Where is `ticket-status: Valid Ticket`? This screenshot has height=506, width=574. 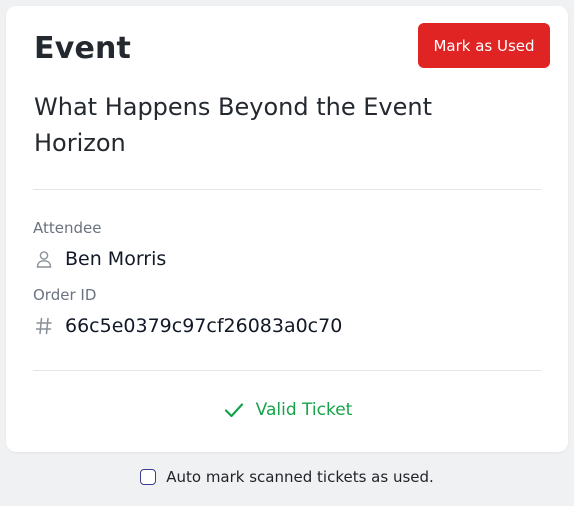 ticket-status: Valid Ticket is located at coordinates (287, 410).